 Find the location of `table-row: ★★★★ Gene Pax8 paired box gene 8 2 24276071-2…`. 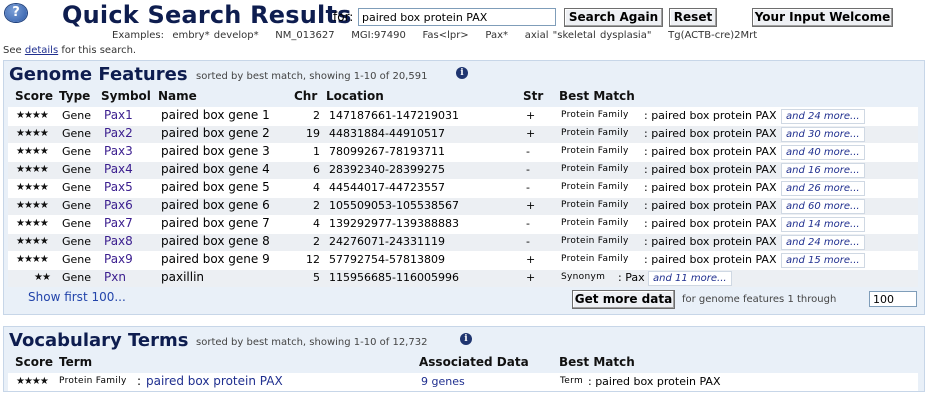

table-row: ★★★★ Gene Pax8 paired box gene 8 2 24276071-2… is located at coordinates (463, 242).